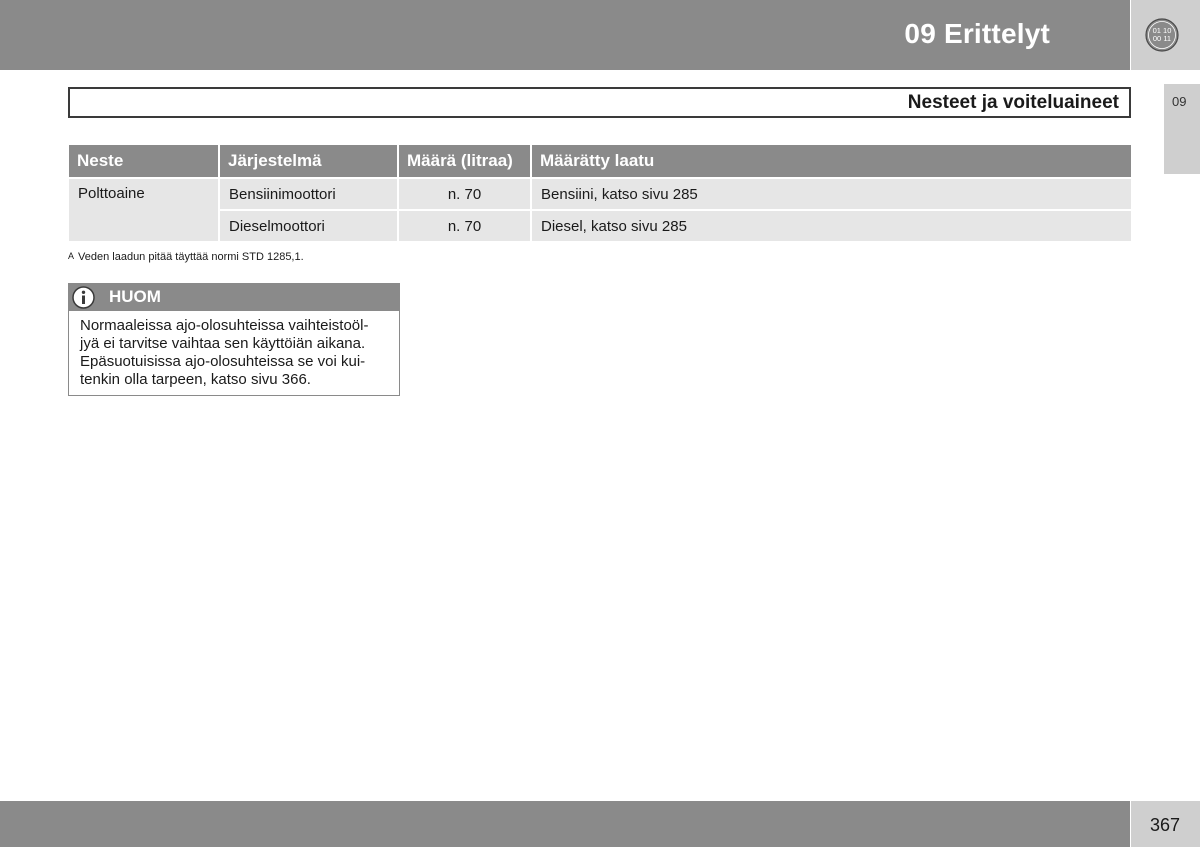  I want to click on footer-band, so click(565, 824).